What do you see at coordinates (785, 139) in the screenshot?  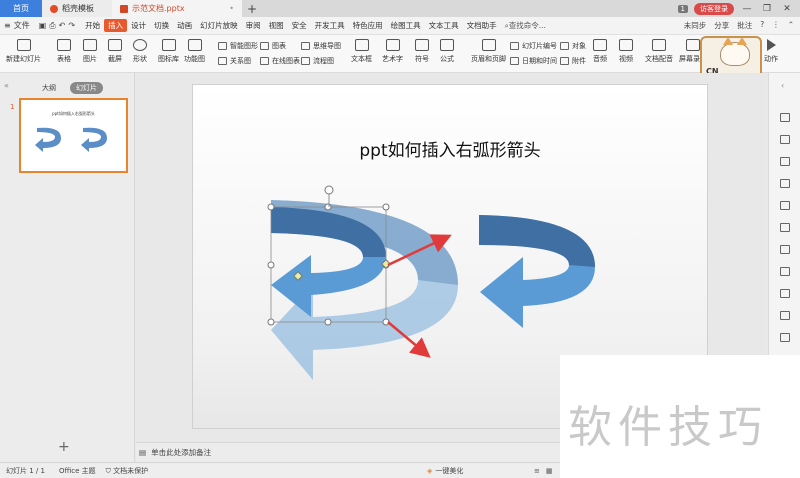 I see `copy-style-icon` at bounding box center [785, 139].